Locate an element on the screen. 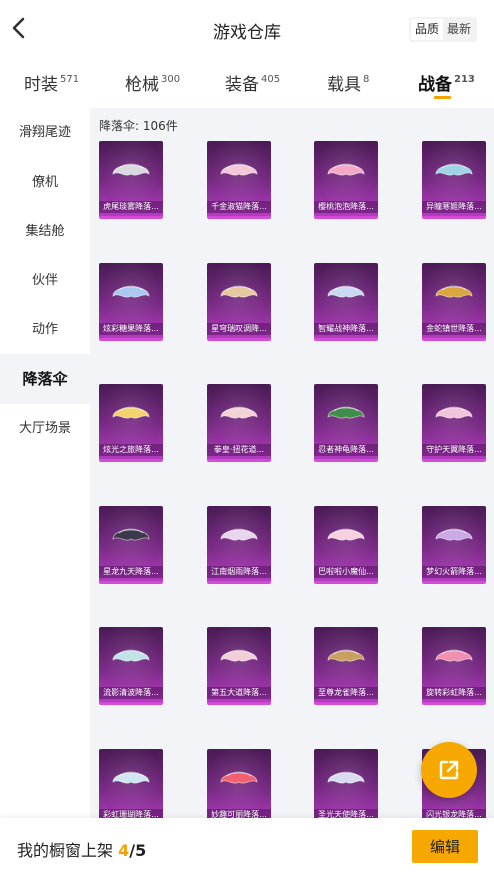 This screenshot has width=494, height=875. tab-label: 时装 is located at coordinates (41, 85).